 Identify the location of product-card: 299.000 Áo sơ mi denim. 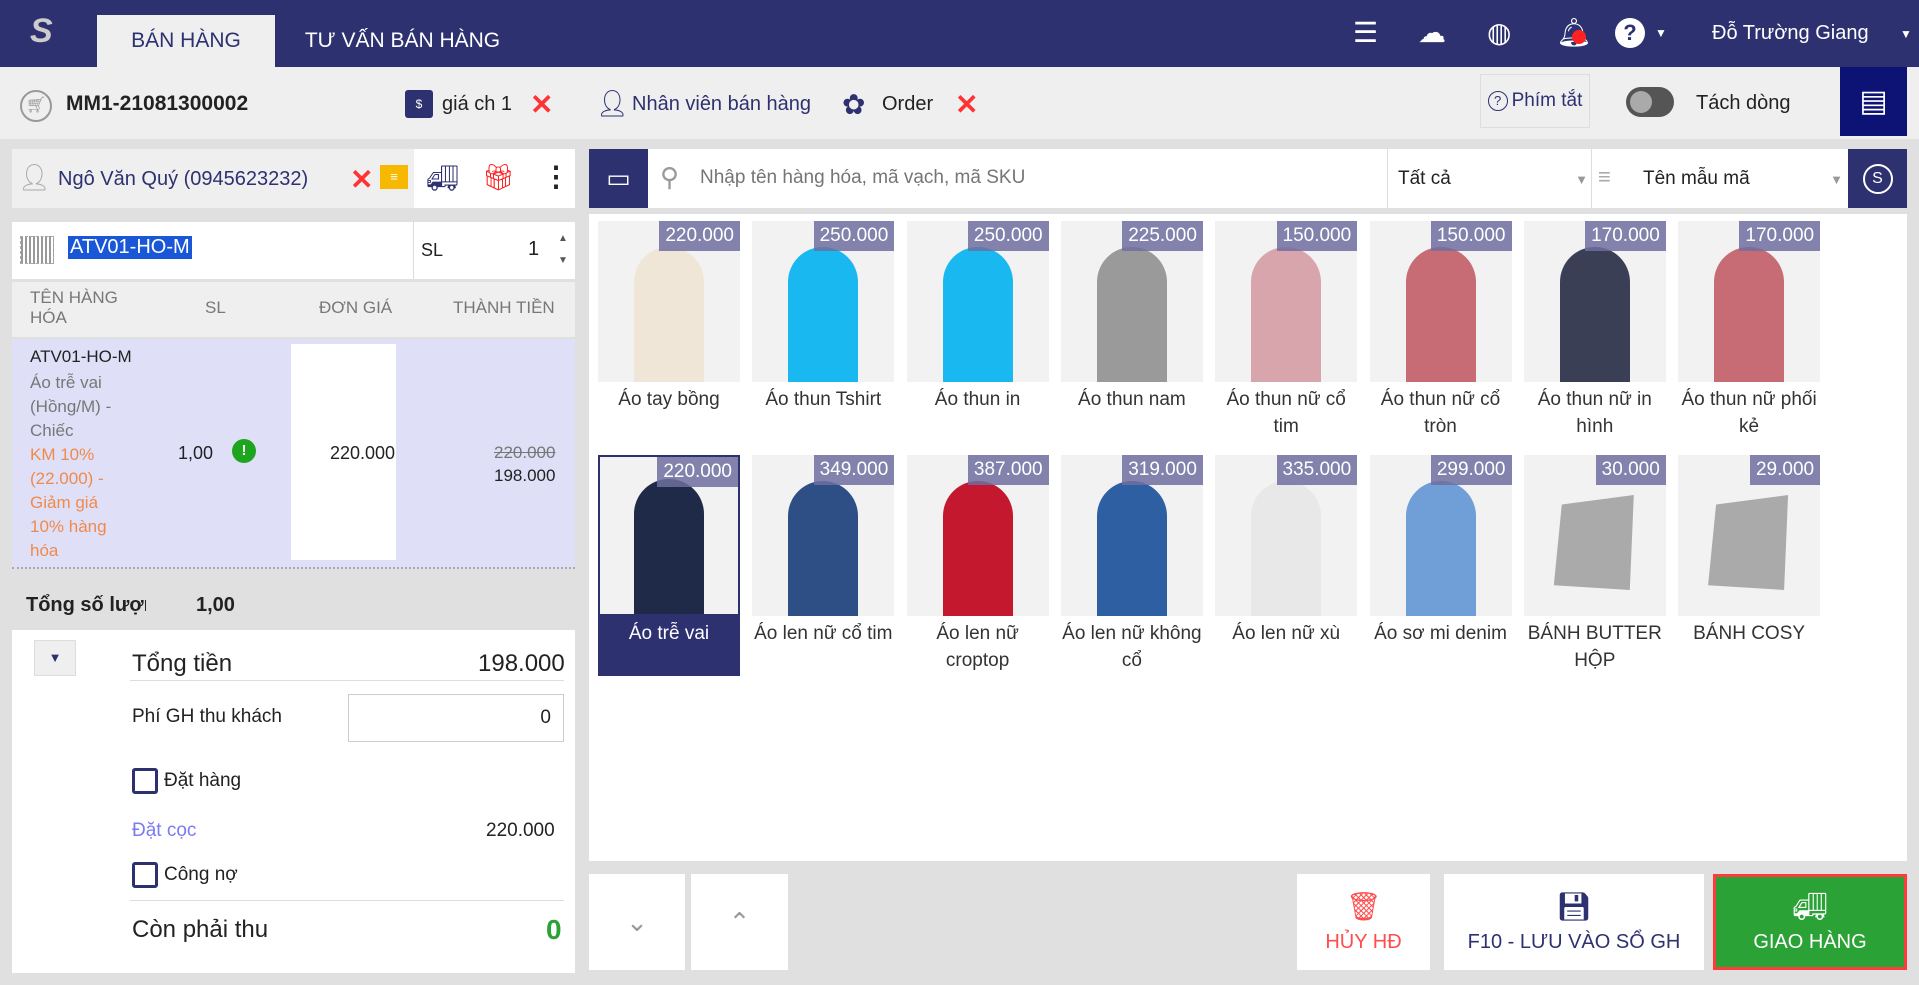
(1440, 551).